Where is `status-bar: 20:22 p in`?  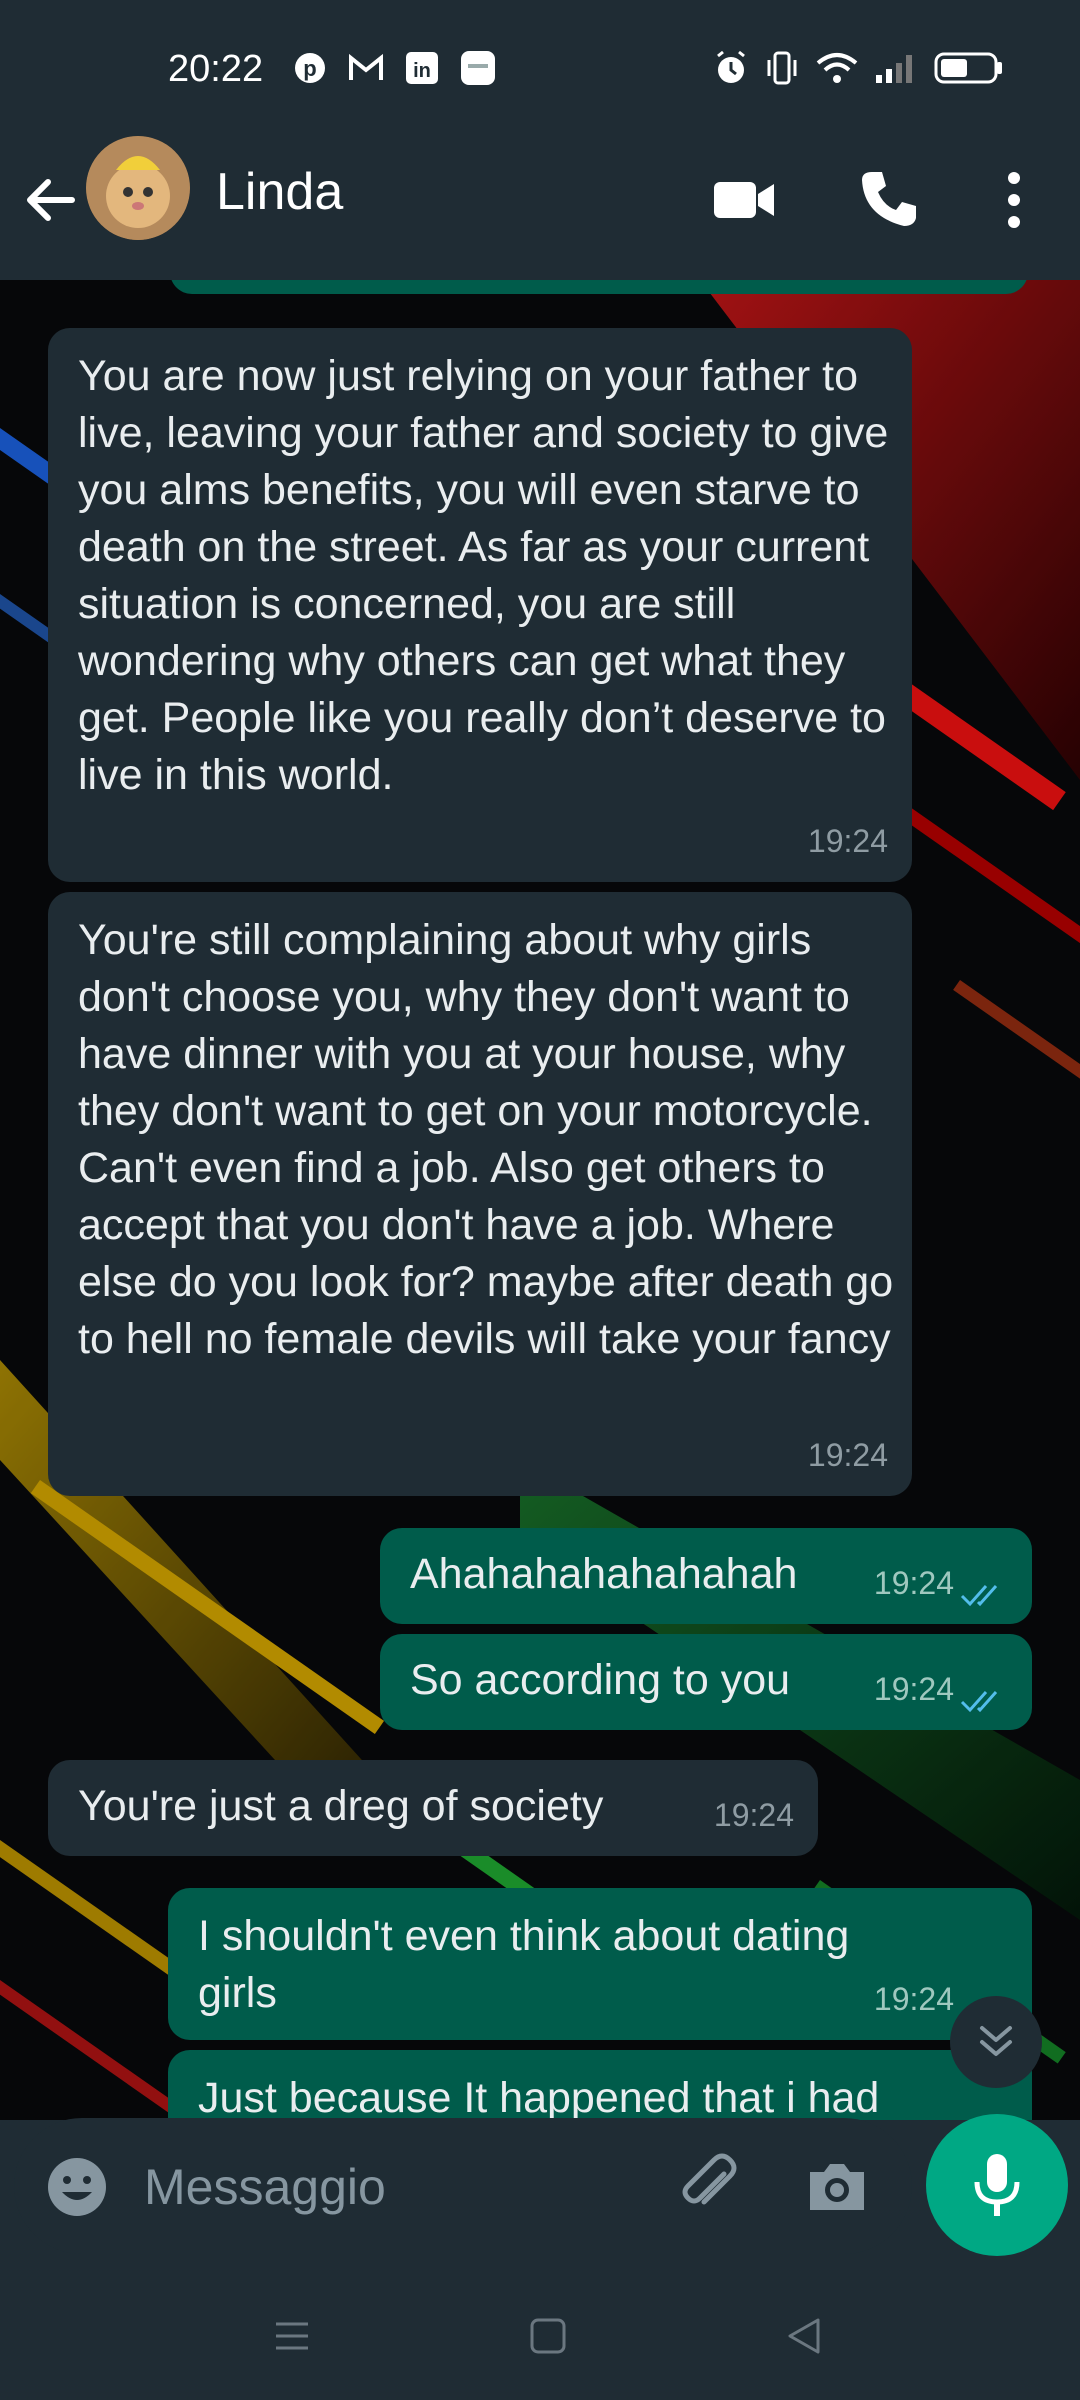
status-bar: 20:22 p in is located at coordinates (540, 70).